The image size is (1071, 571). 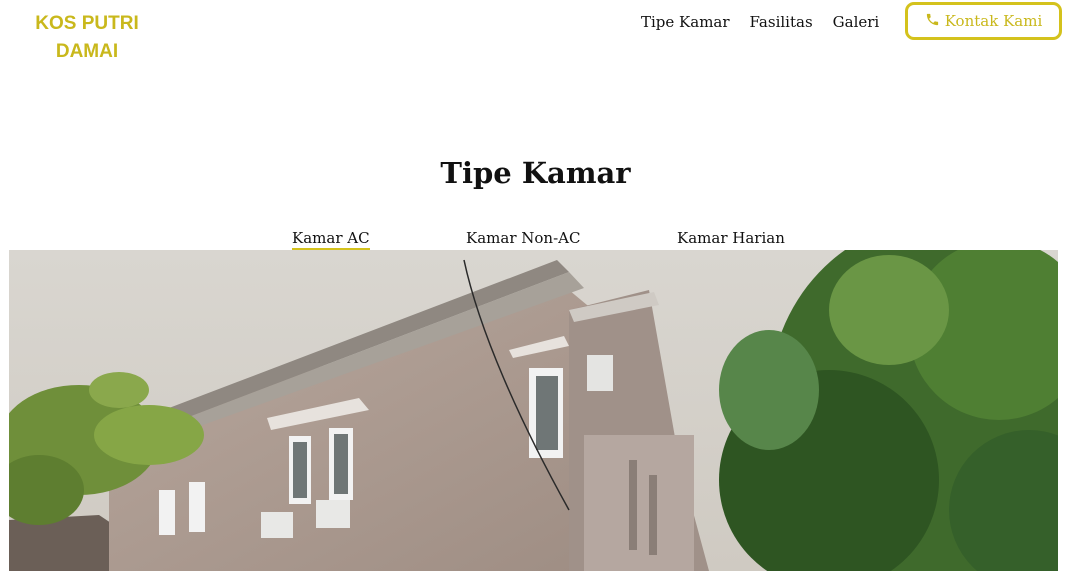 I want to click on nav-link-galeri: Galeri, so click(x=856, y=22).